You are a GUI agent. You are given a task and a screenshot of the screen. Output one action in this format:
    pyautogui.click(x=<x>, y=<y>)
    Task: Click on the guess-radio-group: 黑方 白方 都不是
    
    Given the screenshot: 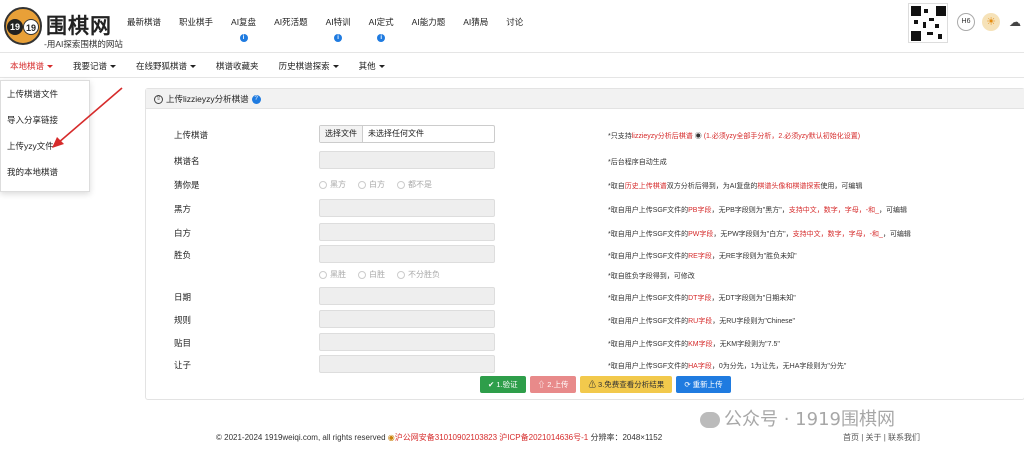 What is the action you would take?
    pyautogui.click(x=381, y=184)
    